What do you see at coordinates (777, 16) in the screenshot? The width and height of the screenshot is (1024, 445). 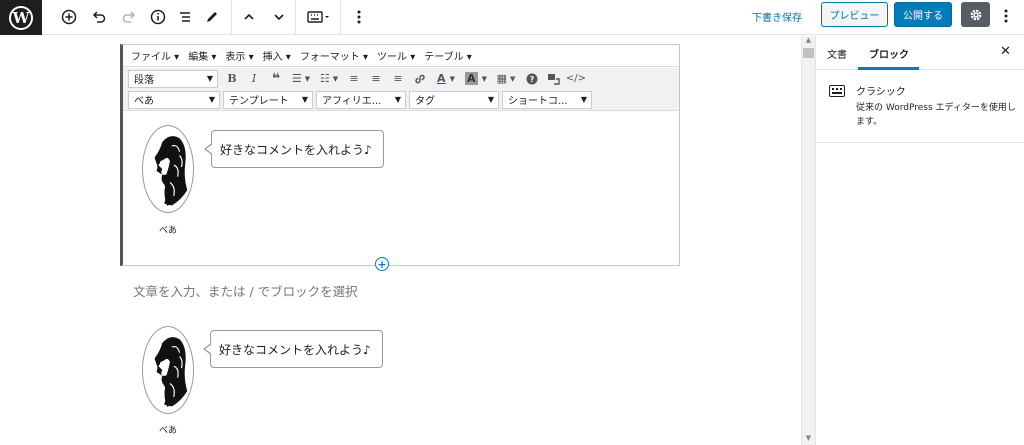 I see `save-draft-button: 下書き保存` at bounding box center [777, 16].